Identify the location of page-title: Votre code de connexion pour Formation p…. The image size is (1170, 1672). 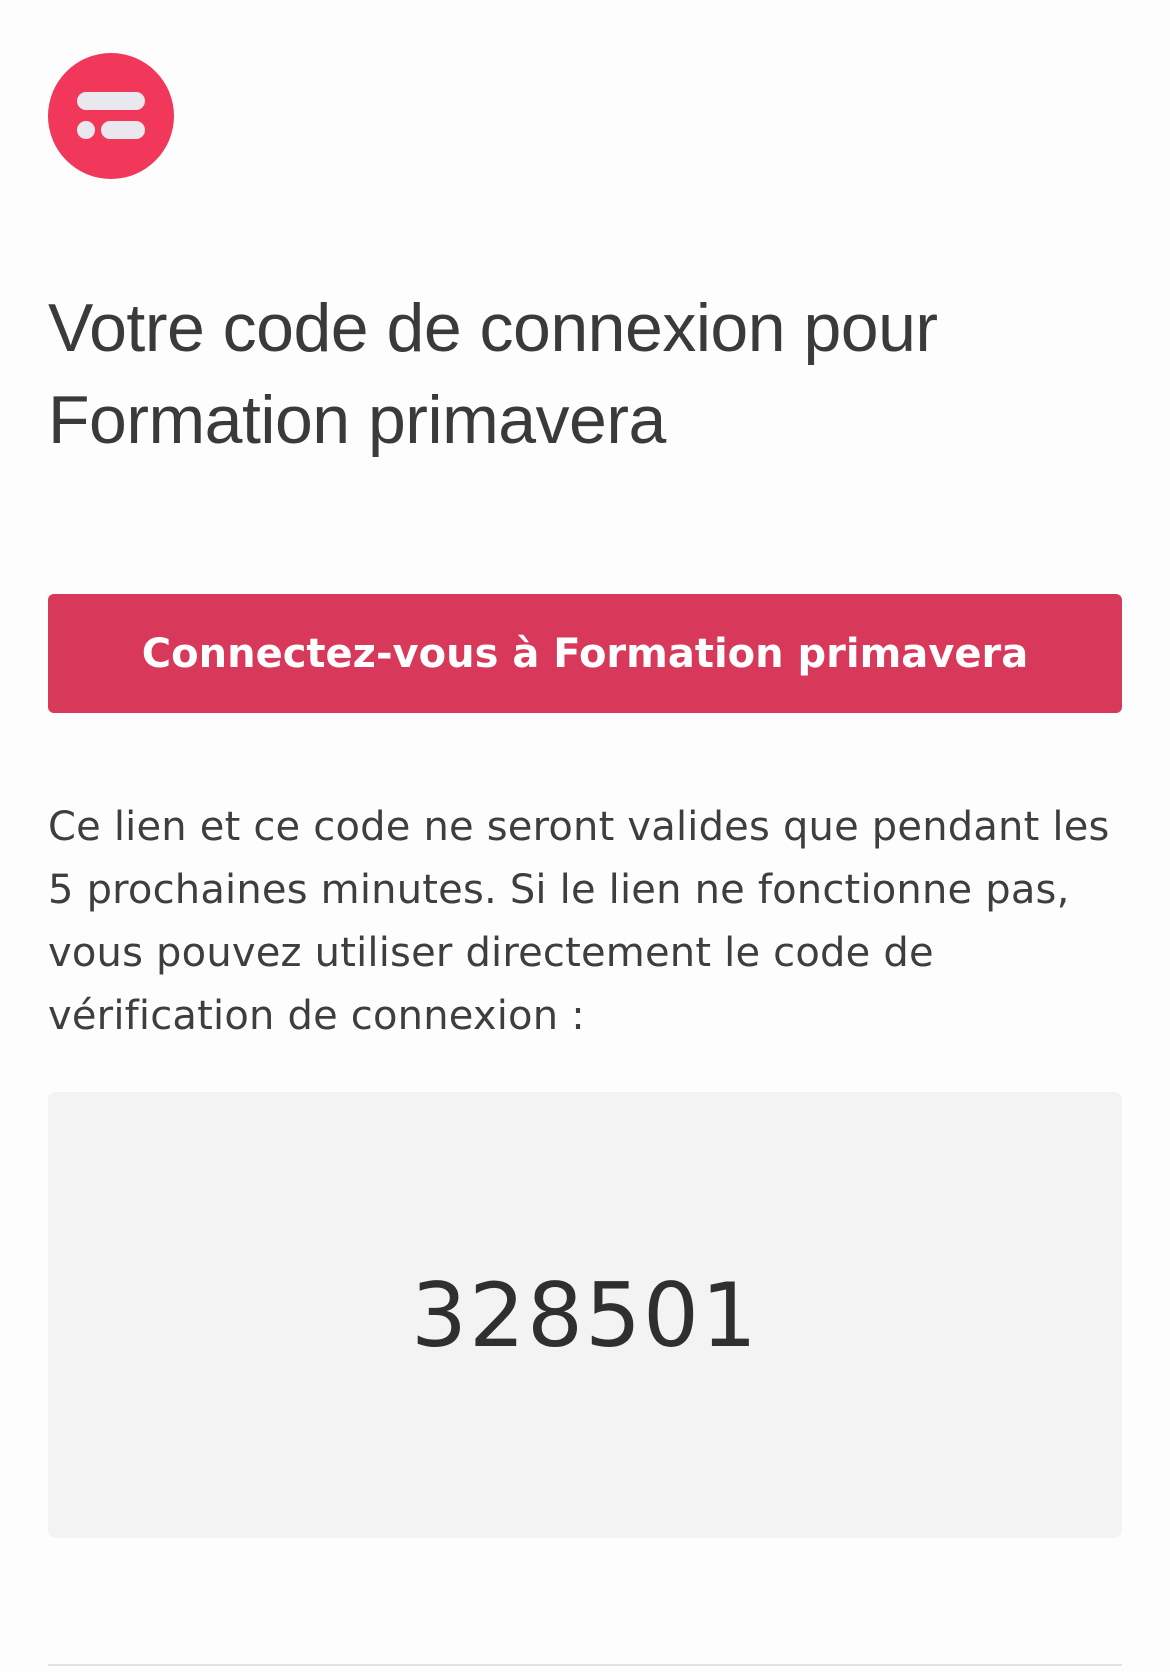
(493, 374).